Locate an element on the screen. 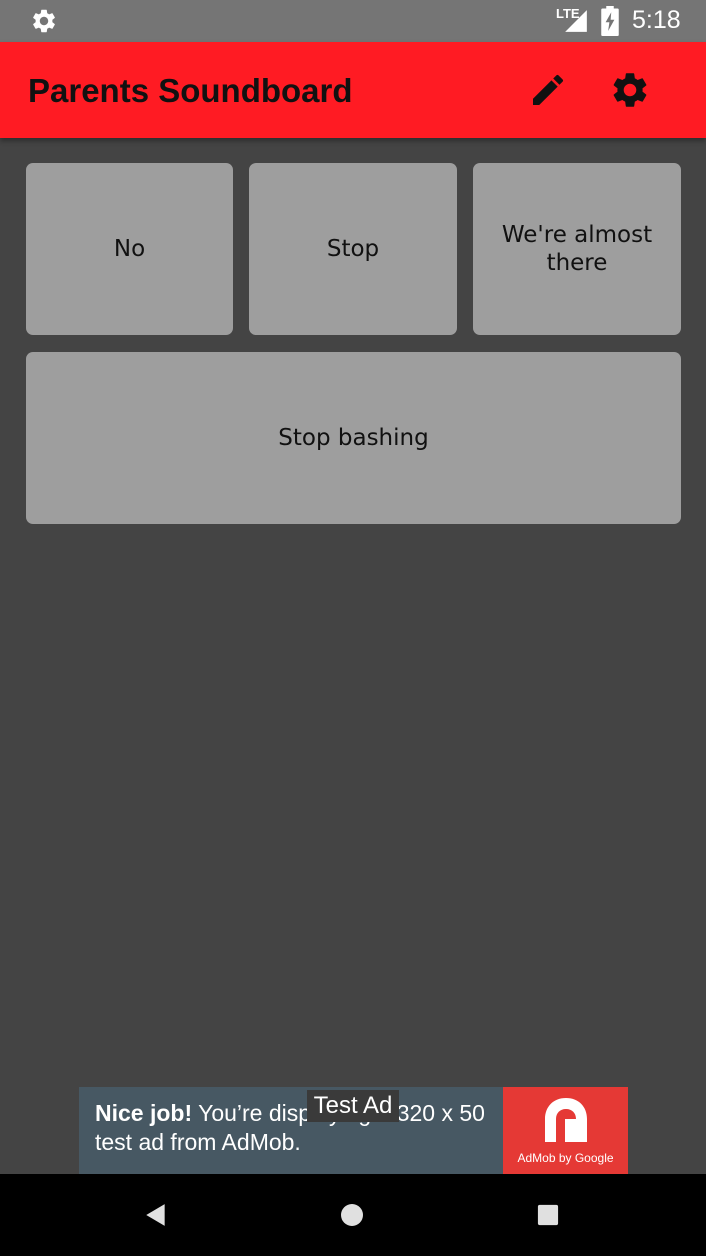 The height and width of the screenshot is (1256, 706). admob-logo: AdMob by Google is located at coordinates (565, 1130).